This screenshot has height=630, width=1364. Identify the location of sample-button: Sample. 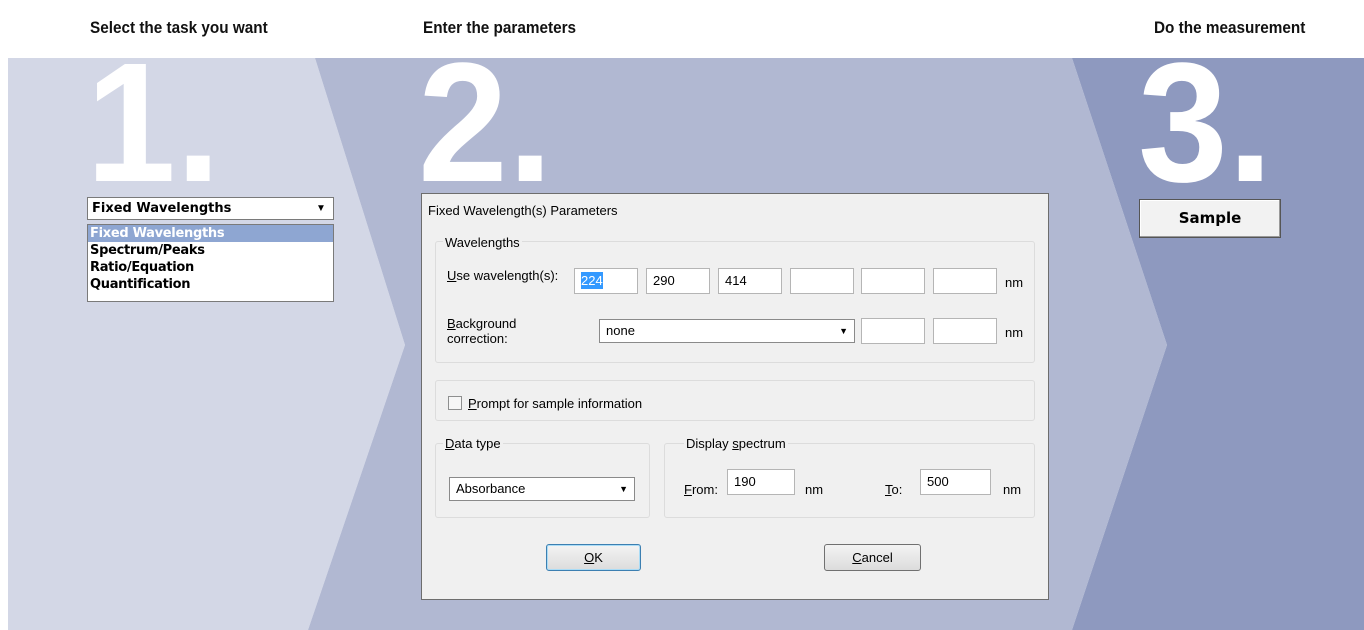
(1210, 218).